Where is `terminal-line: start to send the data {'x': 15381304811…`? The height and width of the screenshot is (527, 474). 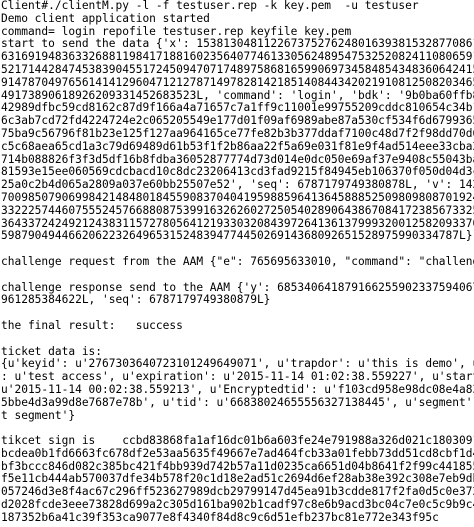
terminal-line: start to send the data {'x': 15381304811… is located at coordinates (237, 44).